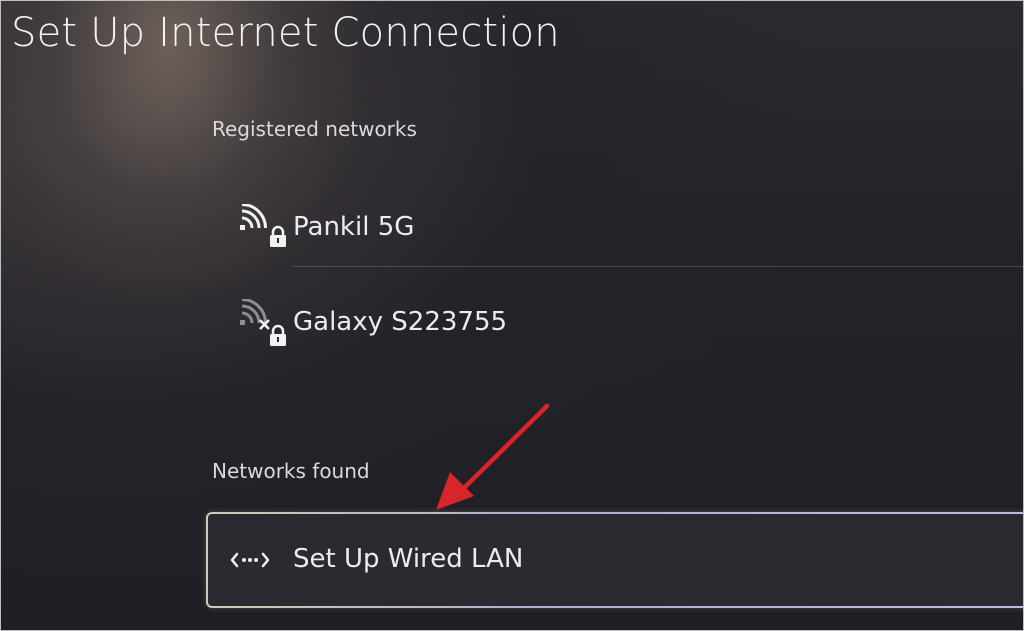 The image size is (1024, 631). Describe the element at coordinates (250, 560) in the screenshot. I see `wired-lan-icon` at that location.